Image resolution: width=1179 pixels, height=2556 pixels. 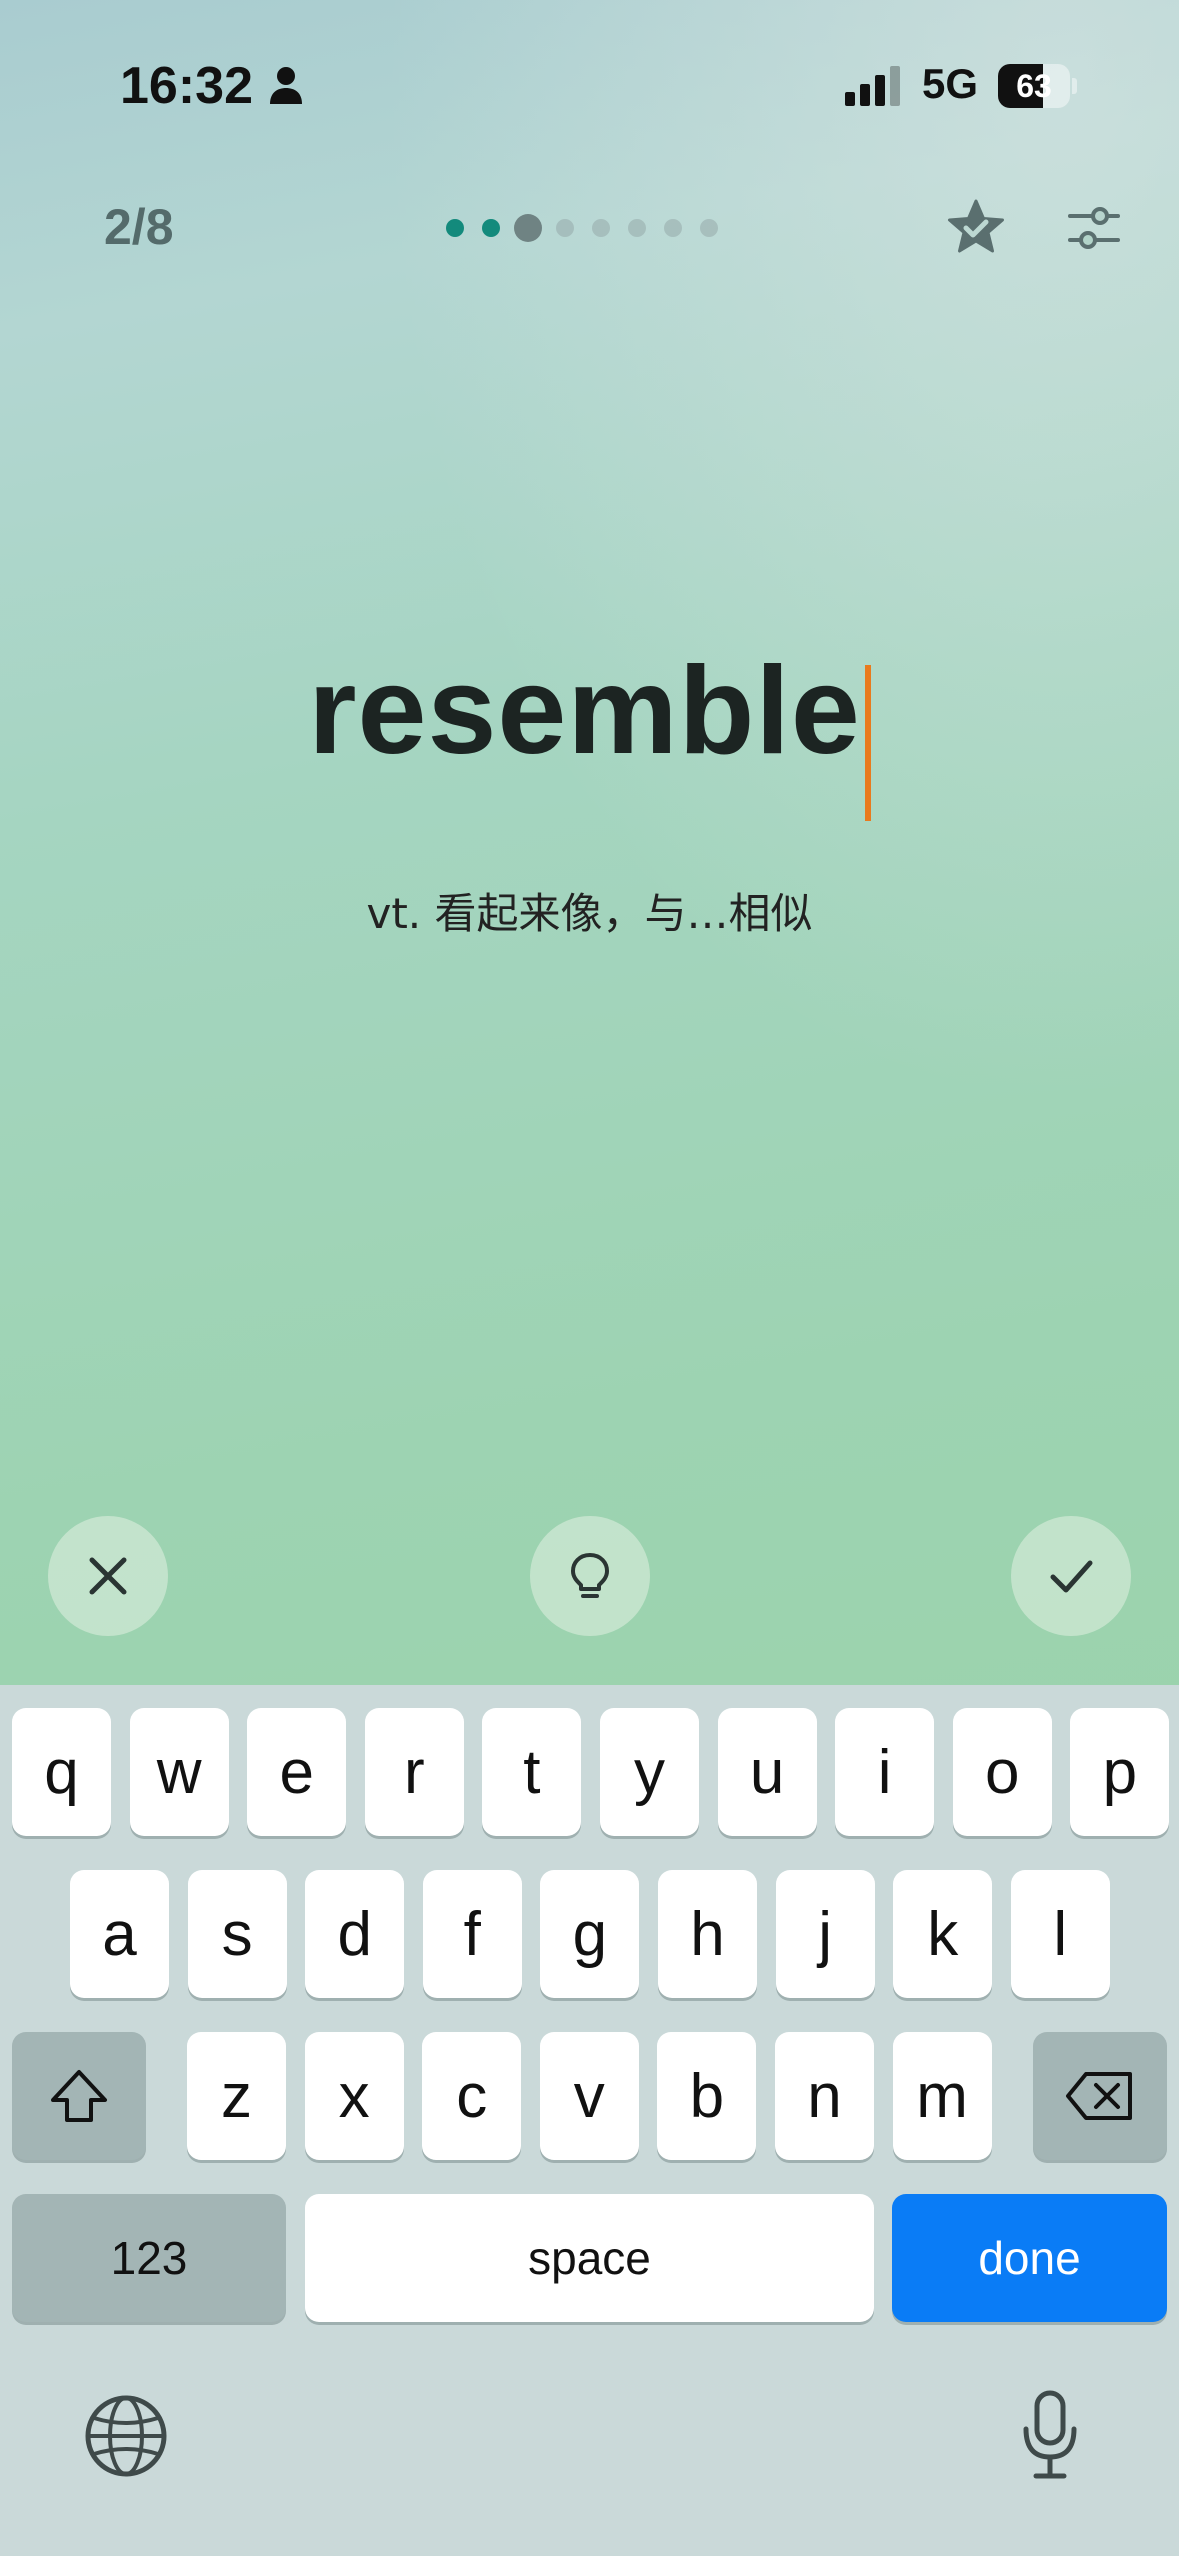 I want to click on key-v: v, so click(x=589, y=2096).